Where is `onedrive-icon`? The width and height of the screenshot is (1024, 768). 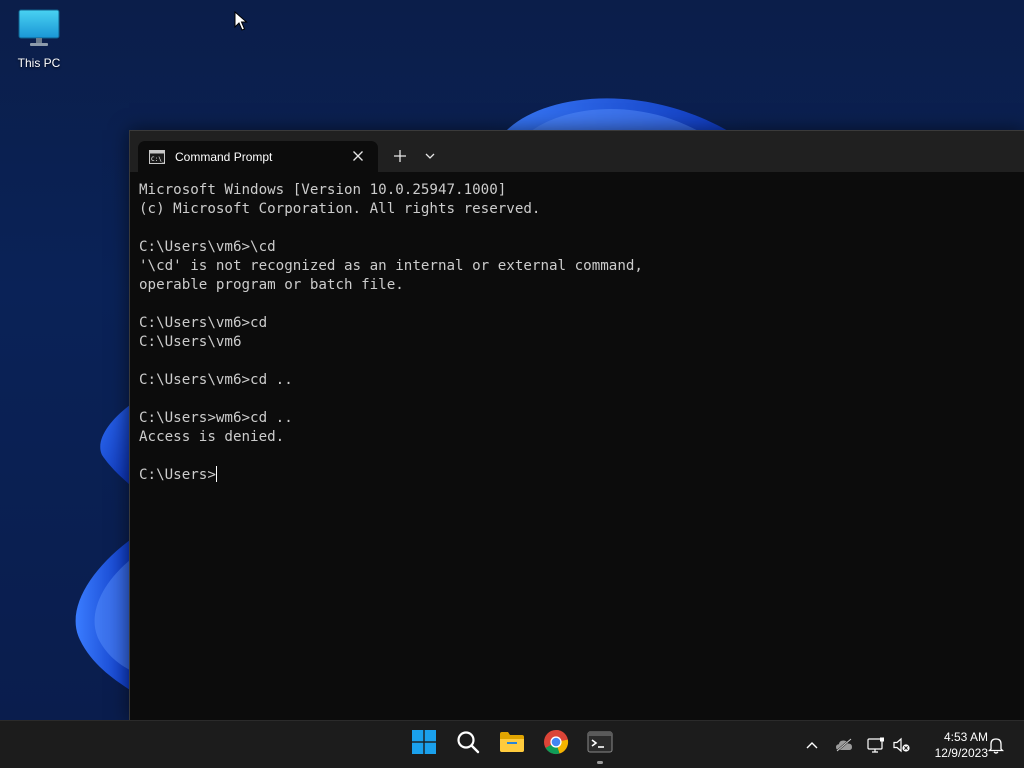
onedrive-icon is located at coordinates (844, 745).